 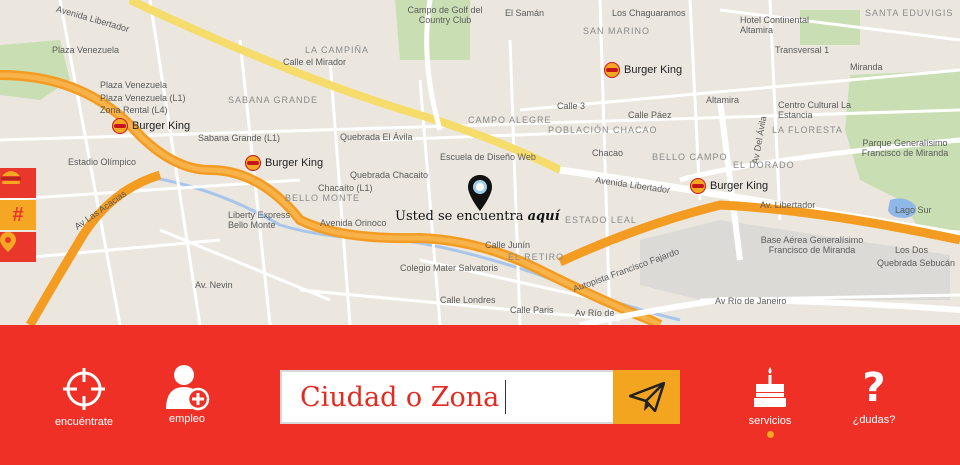 What do you see at coordinates (323, 198) in the screenshot?
I see `area-label: BELLO MONTE` at bounding box center [323, 198].